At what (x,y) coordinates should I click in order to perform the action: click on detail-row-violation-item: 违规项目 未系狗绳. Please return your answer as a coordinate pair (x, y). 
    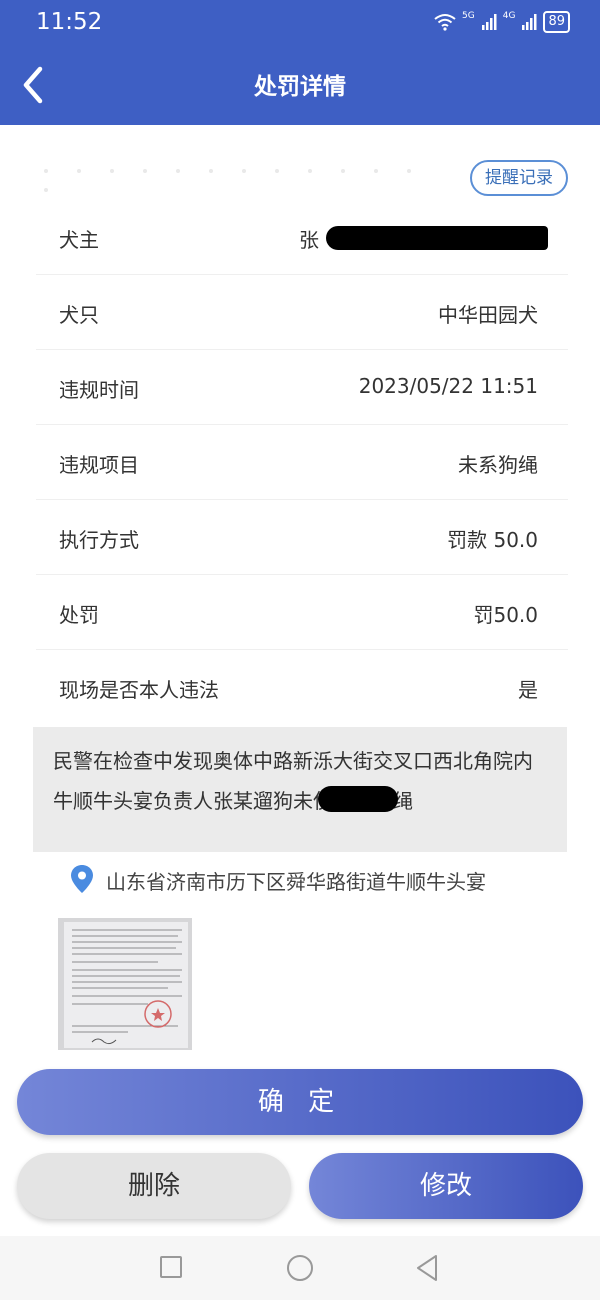
    Looking at the image, I should click on (302, 462).